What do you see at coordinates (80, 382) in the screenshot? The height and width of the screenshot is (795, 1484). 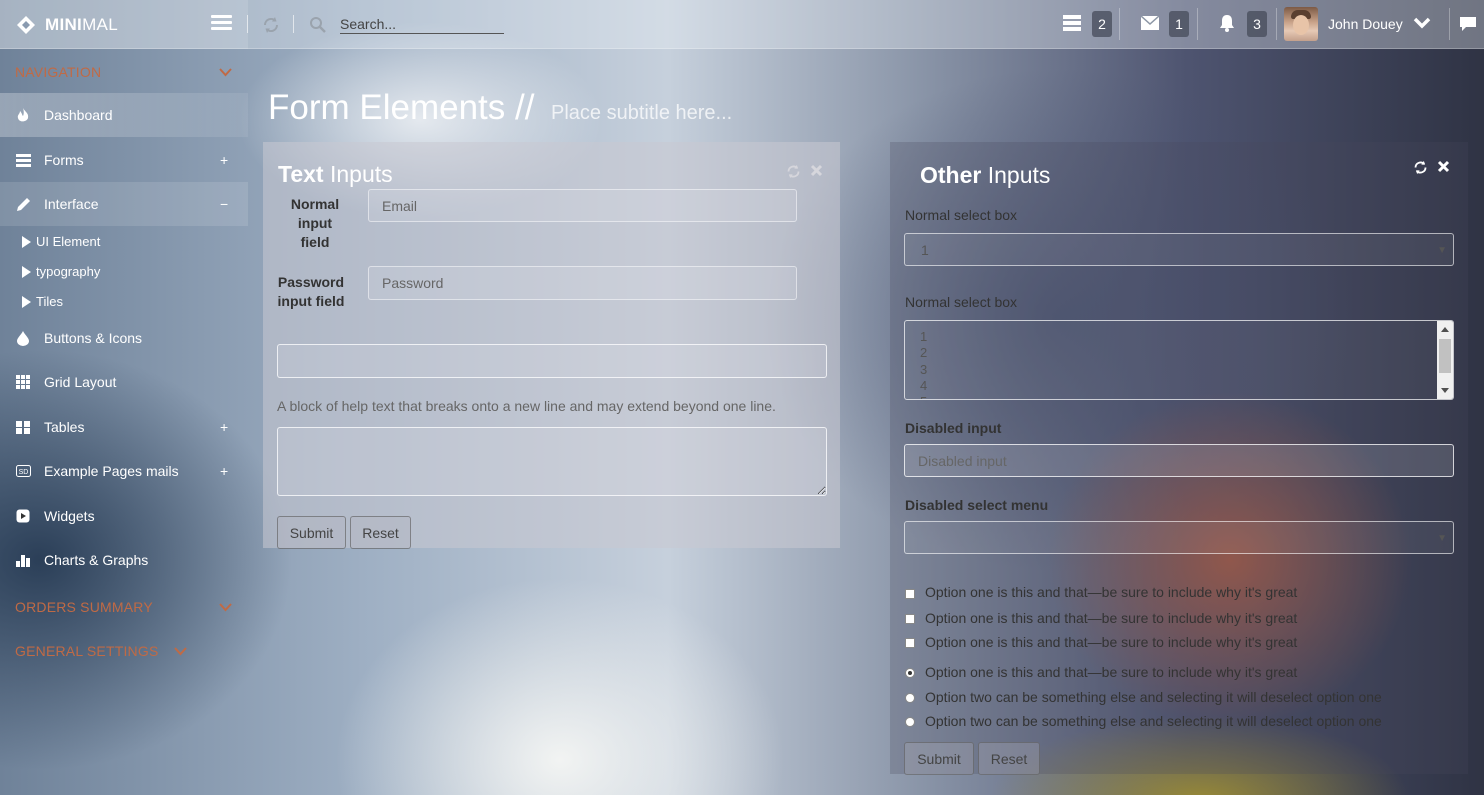 I see `sidebar-item-label: Grid Layout` at bounding box center [80, 382].